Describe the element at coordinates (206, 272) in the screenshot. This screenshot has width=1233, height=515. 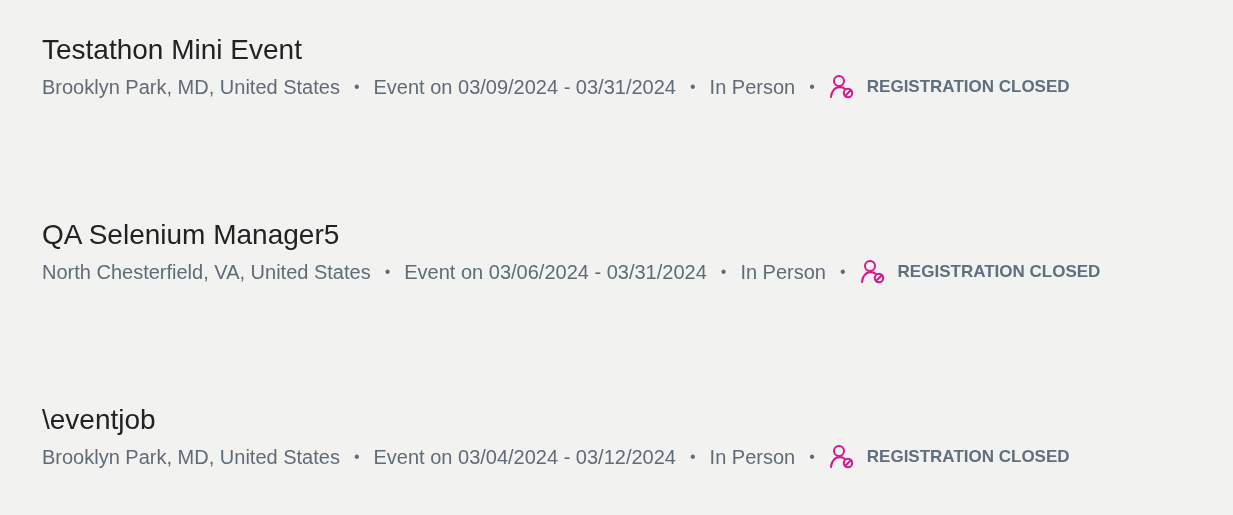
I see `event-location: North Chesterfield, VA, United States` at that location.